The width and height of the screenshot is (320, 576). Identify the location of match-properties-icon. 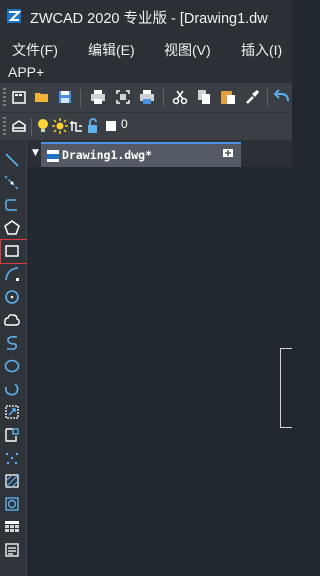
(252, 97).